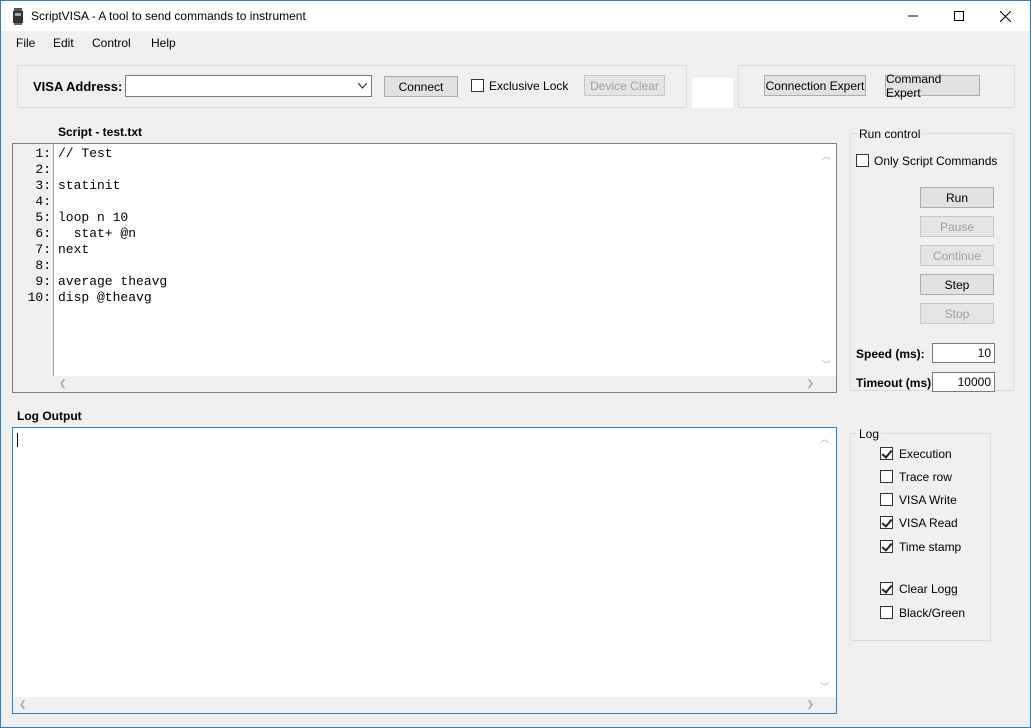 This screenshot has height=728, width=1031. Describe the element at coordinates (886, 453) in the screenshot. I see `execution-checkbox` at that location.